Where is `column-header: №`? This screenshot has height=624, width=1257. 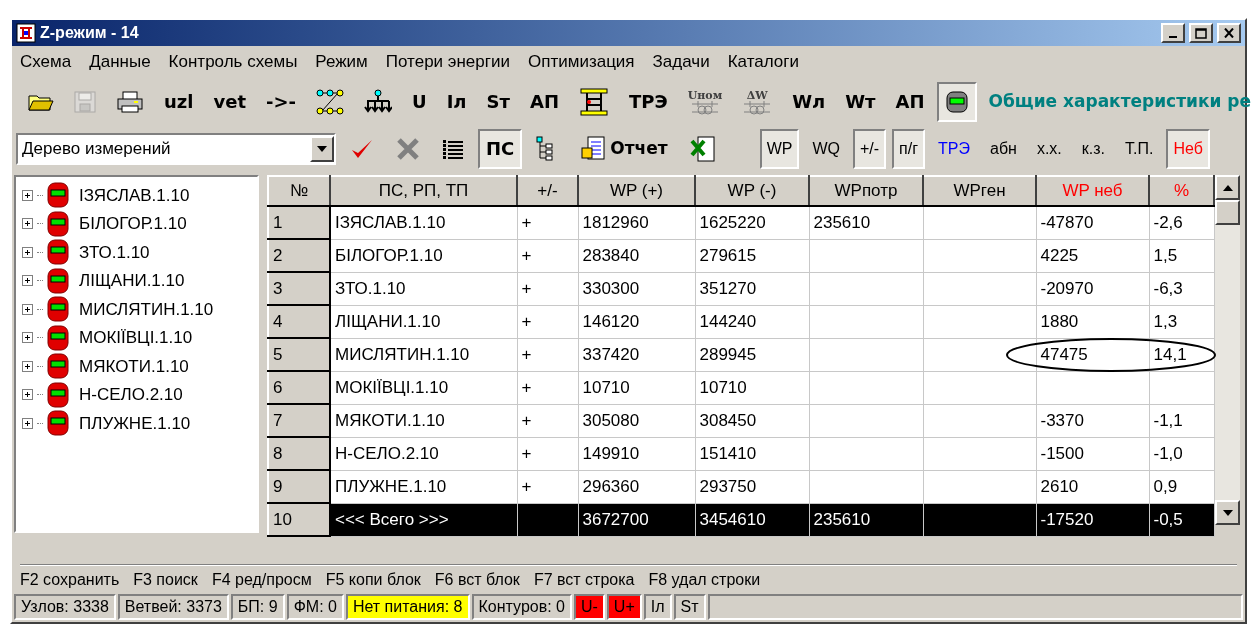 column-header: № is located at coordinates (299, 191).